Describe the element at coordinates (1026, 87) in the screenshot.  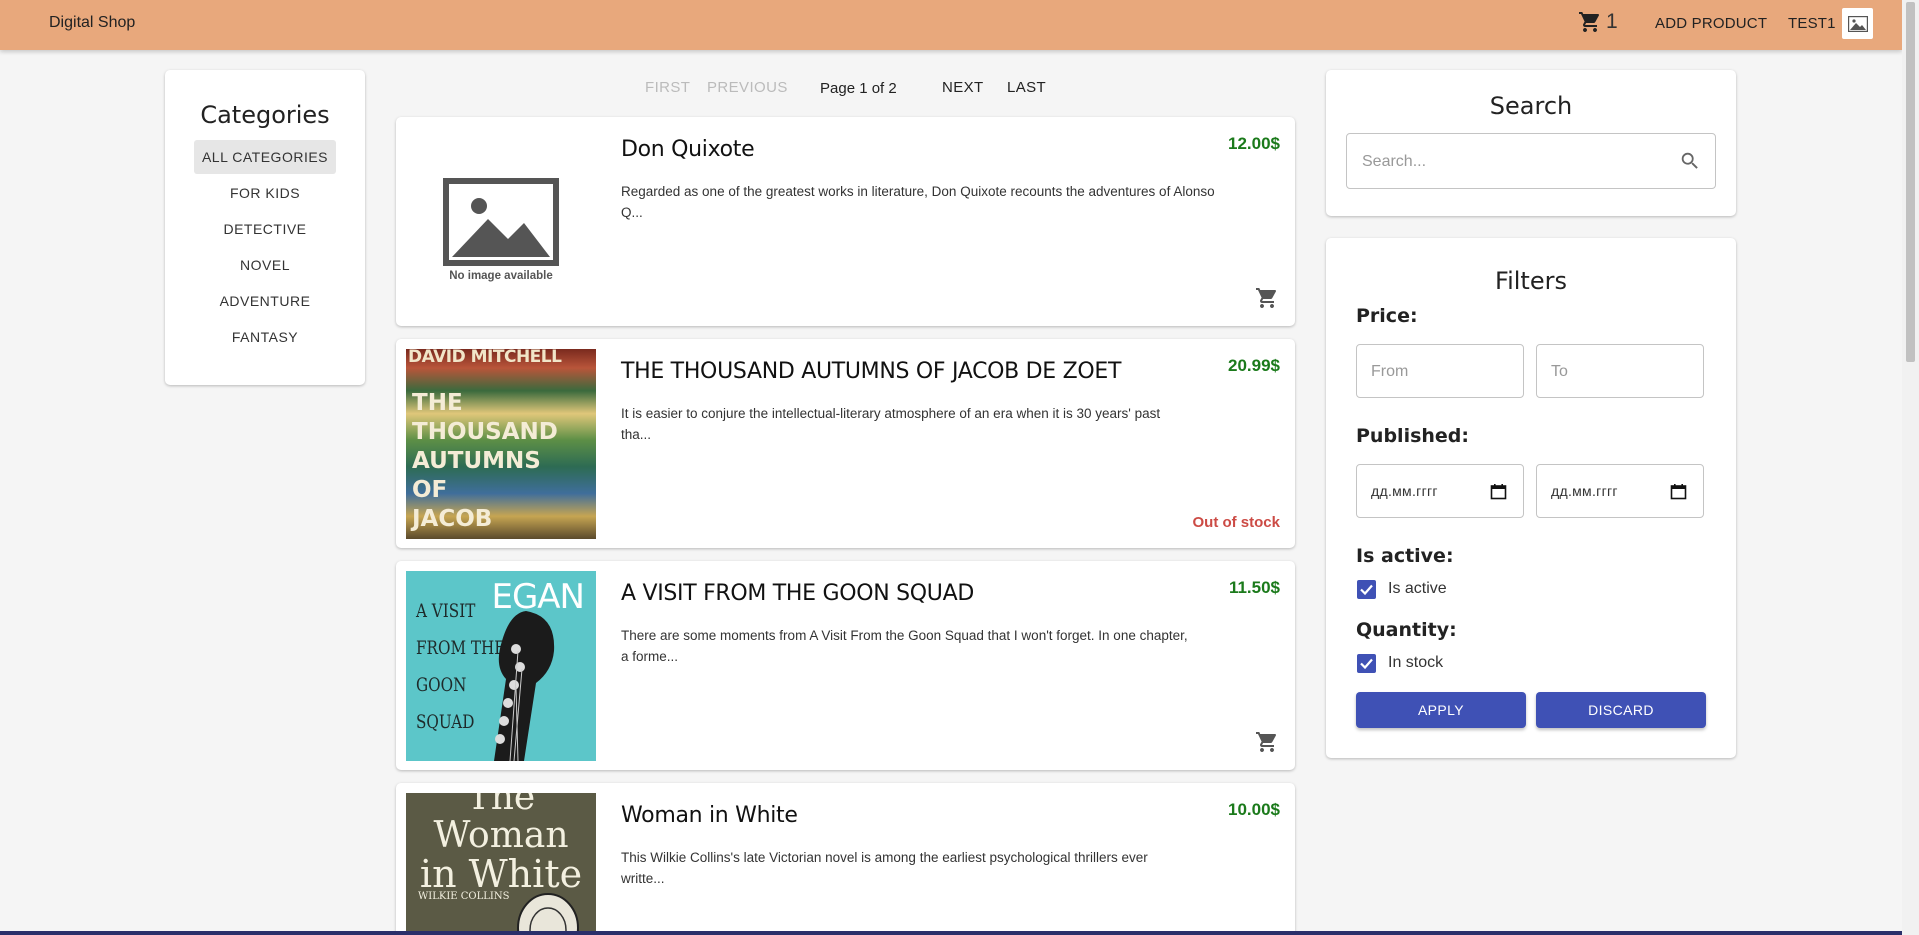
I see `last-page-button: LAST` at that location.